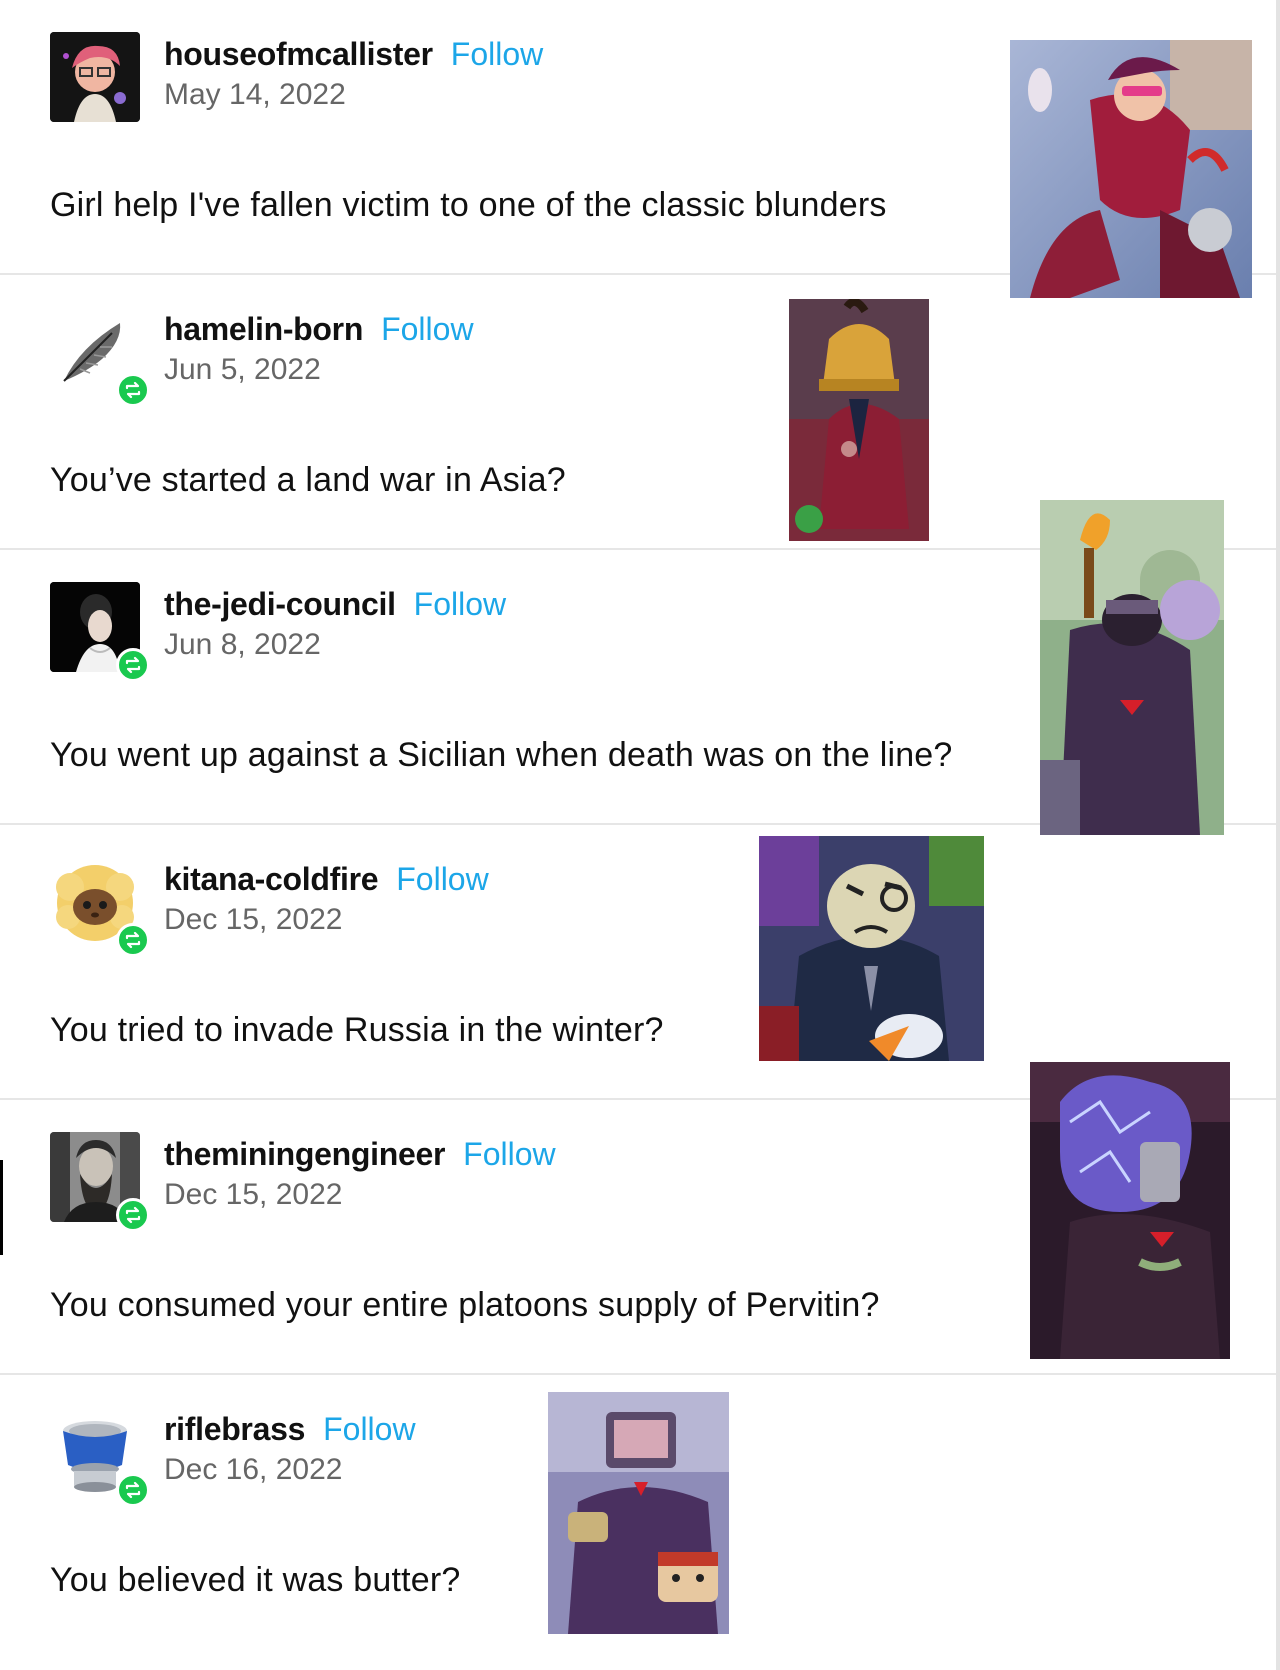  What do you see at coordinates (290, 1449) in the screenshot?
I see `post-meta: riflebrass Follow Dec 16, 2022` at bounding box center [290, 1449].